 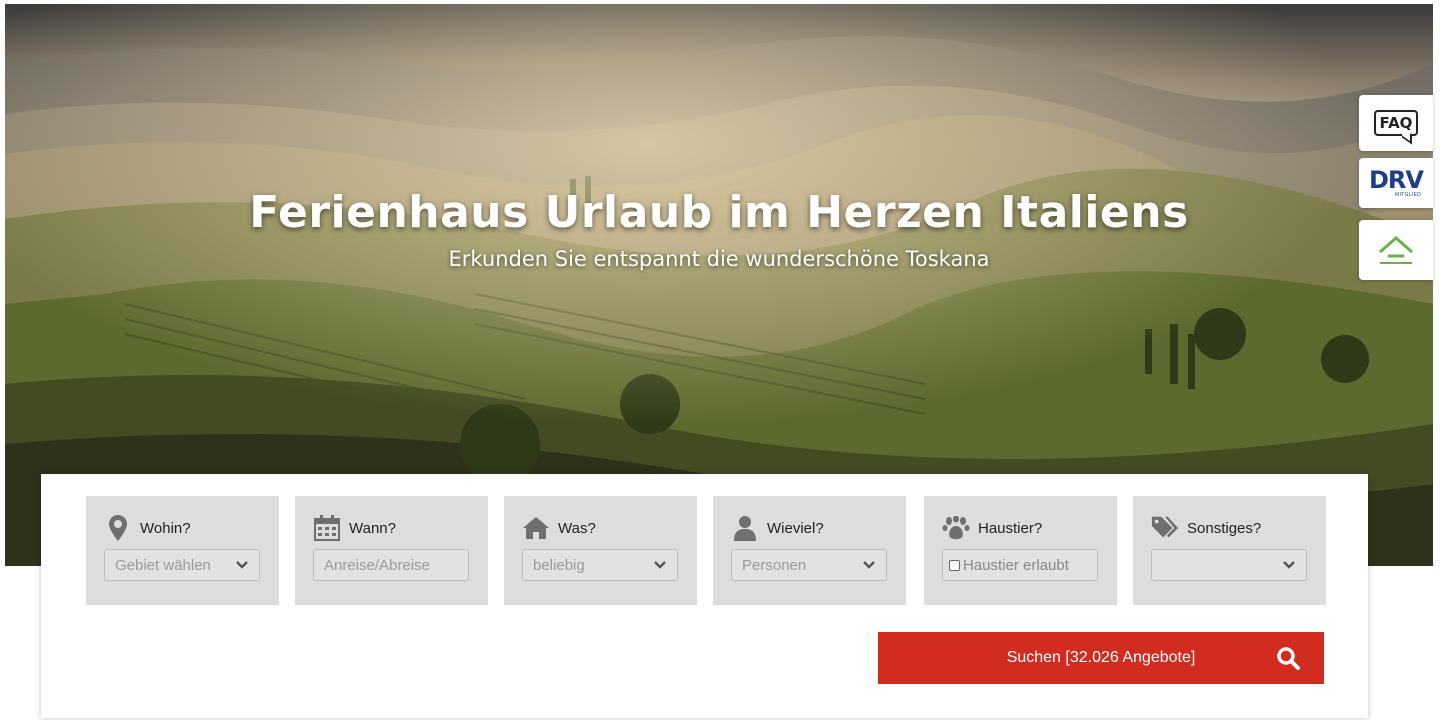 I want to click on drv-member-badge: DRV MITGLIED, so click(x=1396, y=183).